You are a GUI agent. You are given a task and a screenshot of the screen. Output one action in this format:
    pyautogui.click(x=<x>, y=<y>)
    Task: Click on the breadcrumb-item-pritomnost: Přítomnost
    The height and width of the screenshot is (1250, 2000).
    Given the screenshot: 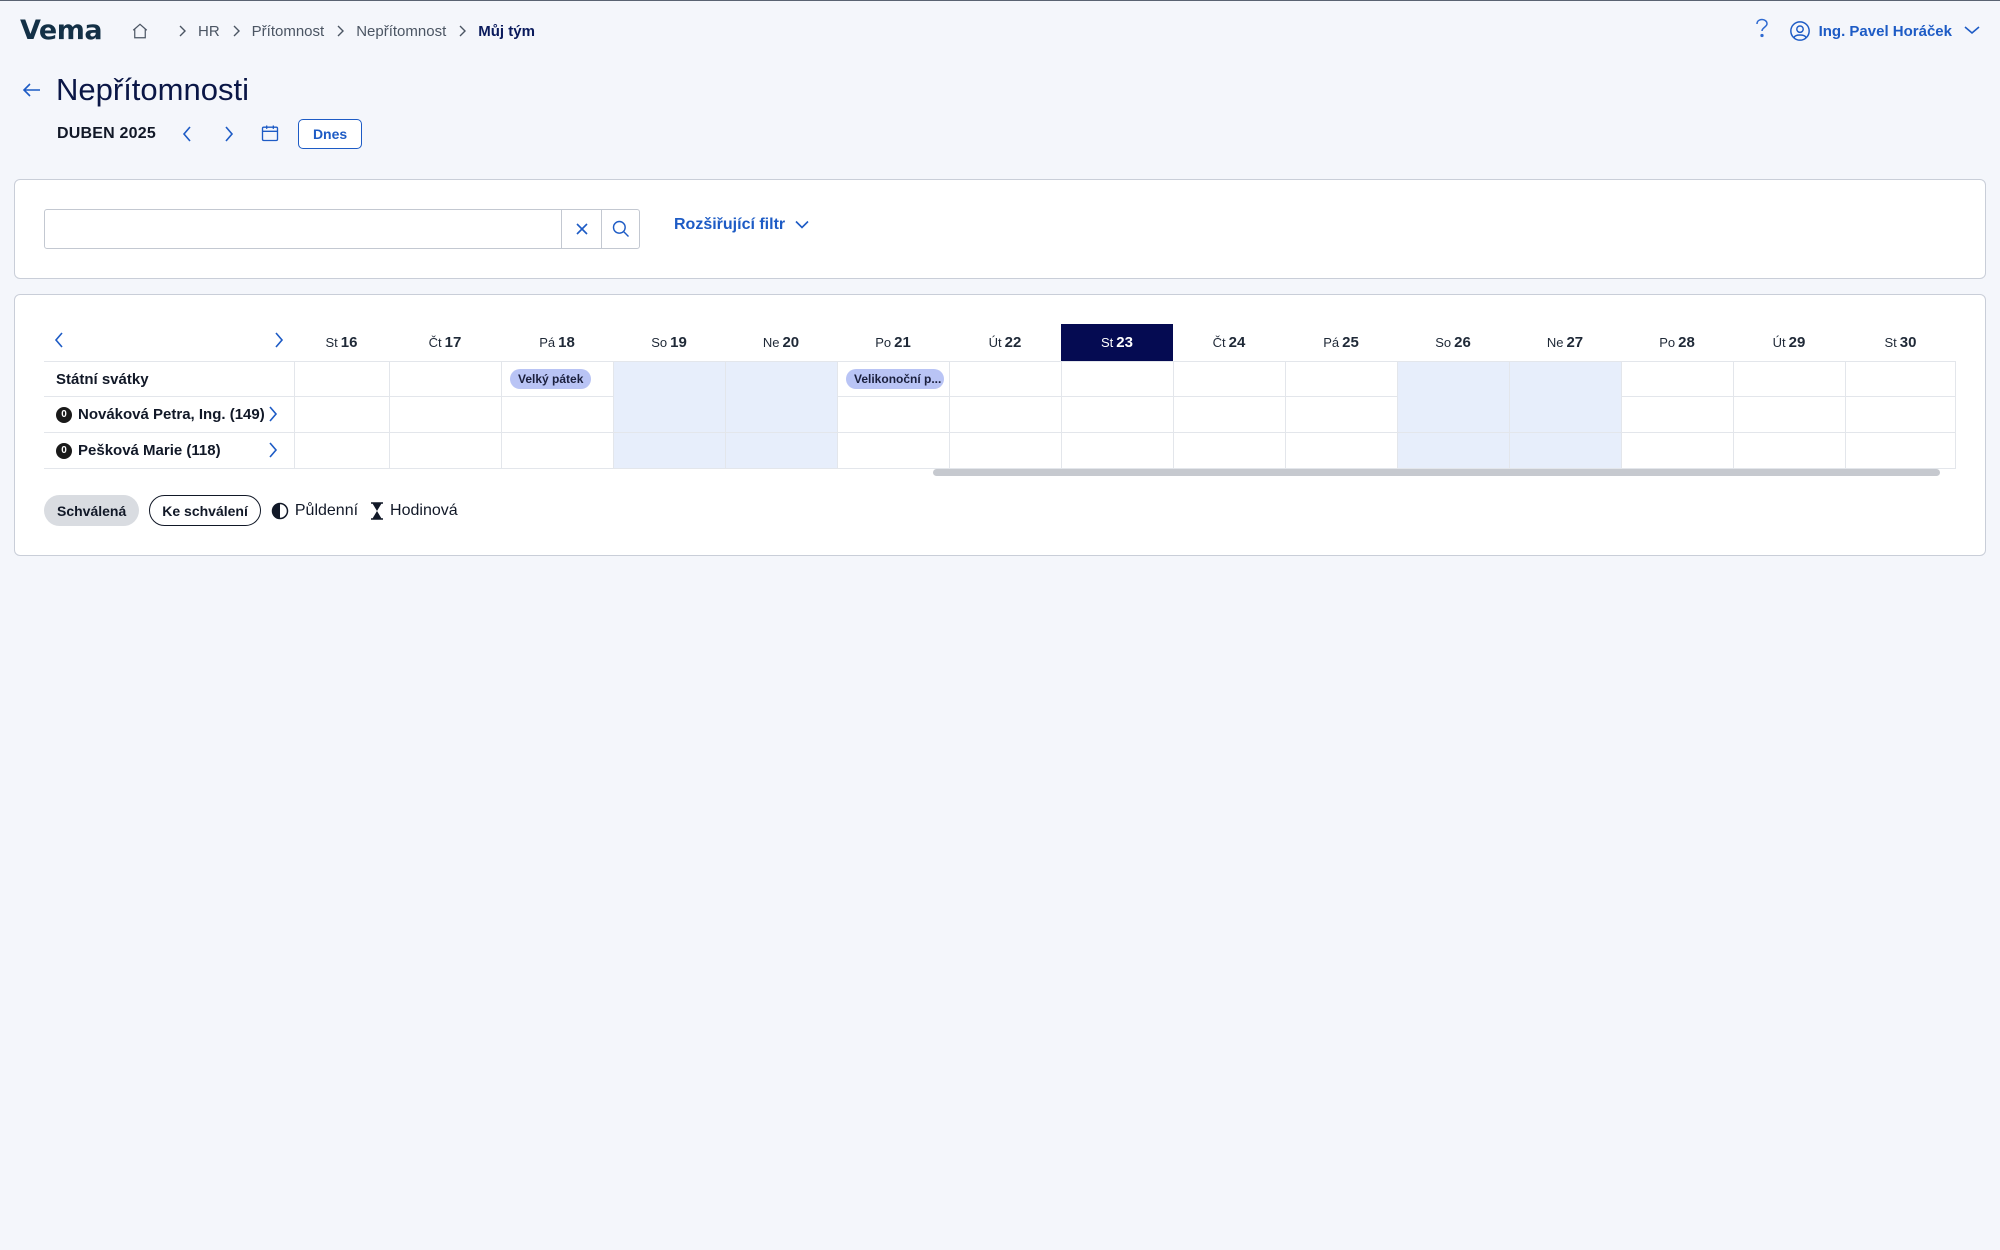 What is the action you would take?
    pyautogui.click(x=288, y=31)
    